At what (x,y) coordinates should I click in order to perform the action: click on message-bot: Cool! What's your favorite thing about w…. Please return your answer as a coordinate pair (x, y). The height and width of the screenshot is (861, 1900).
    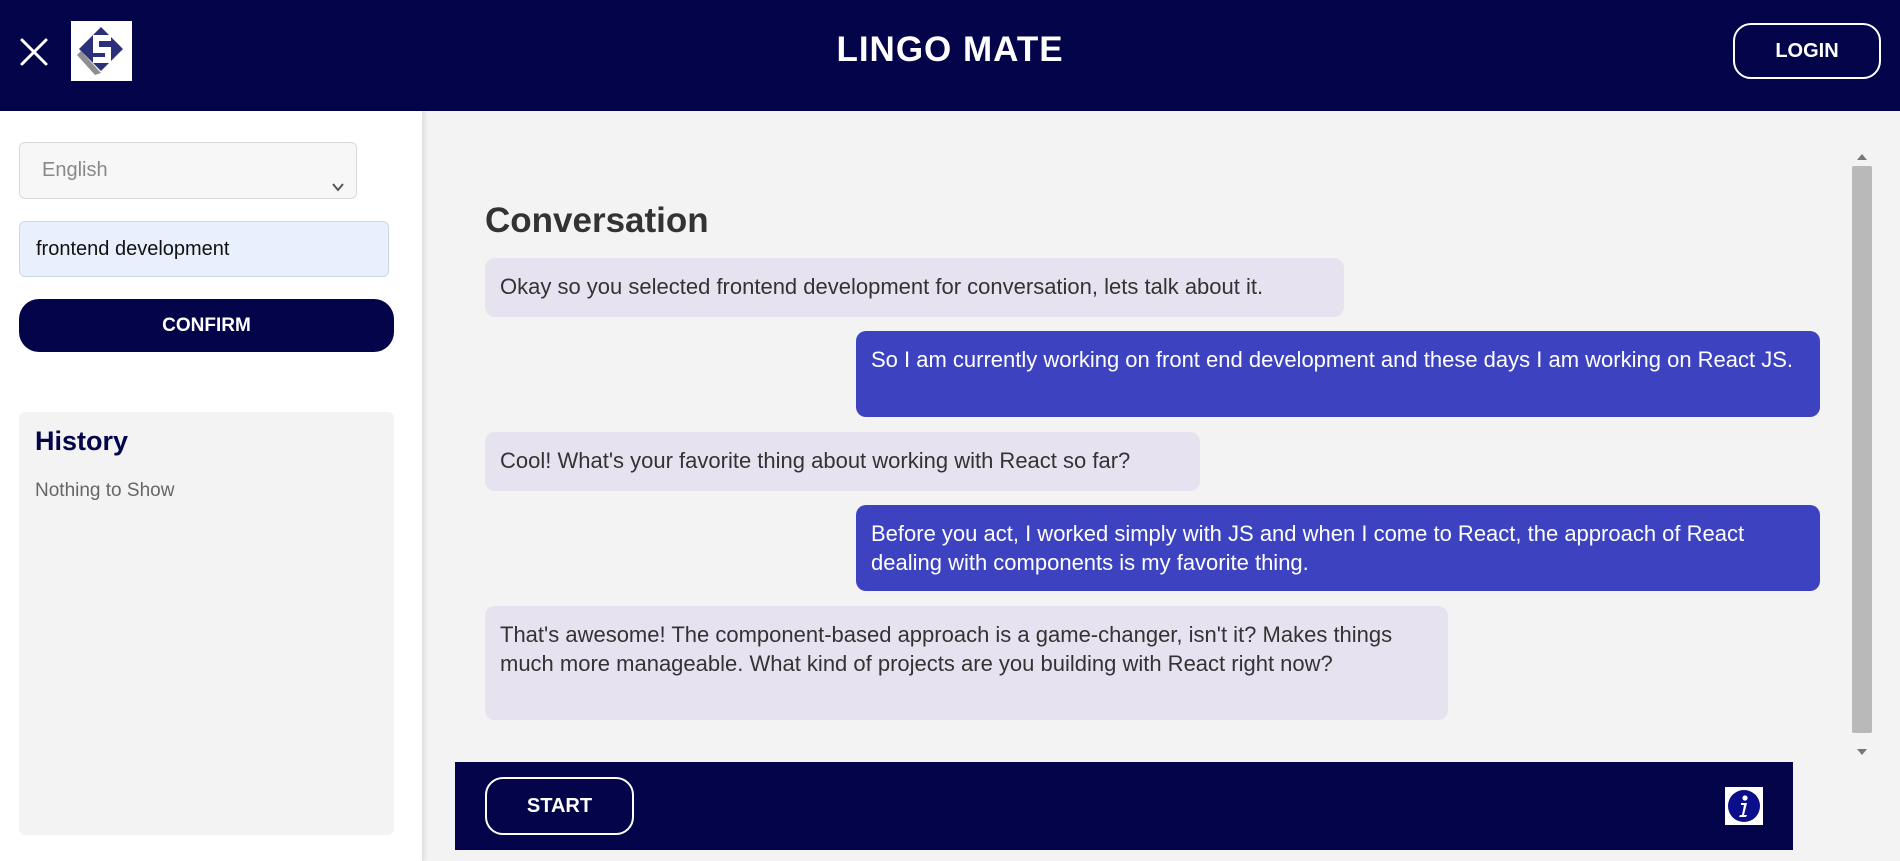
    Looking at the image, I should click on (842, 461).